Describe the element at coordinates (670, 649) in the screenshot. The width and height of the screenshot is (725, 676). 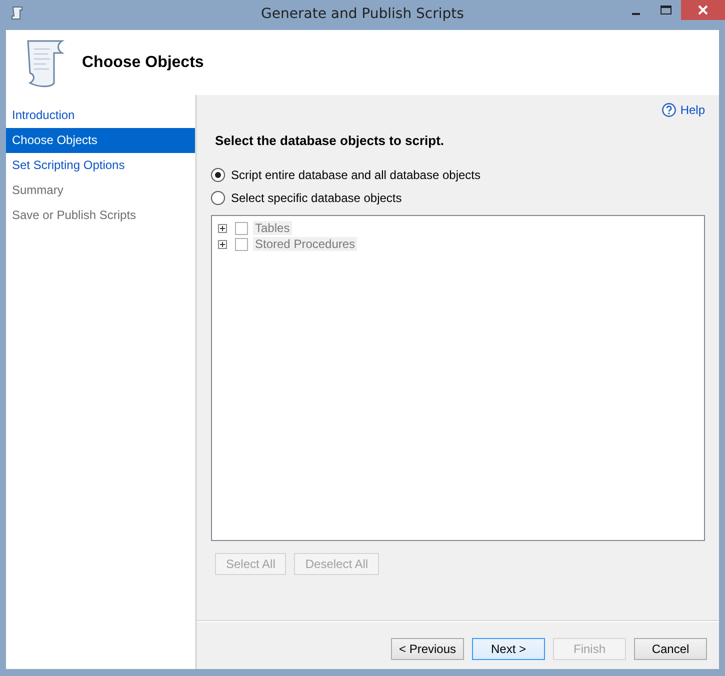
I see `dialog-button: Cancel` at that location.